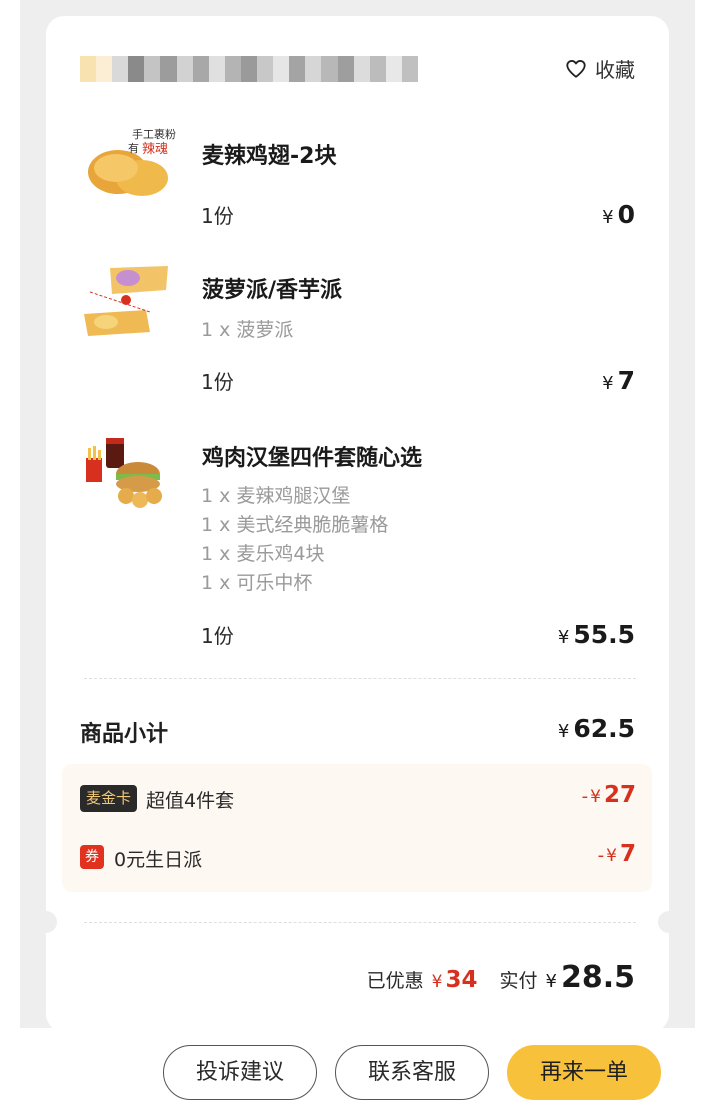 This screenshot has width=708, height=1110. What do you see at coordinates (46, 922) in the screenshot?
I see `ticket-notch-left` at bounding box center [46, 922].